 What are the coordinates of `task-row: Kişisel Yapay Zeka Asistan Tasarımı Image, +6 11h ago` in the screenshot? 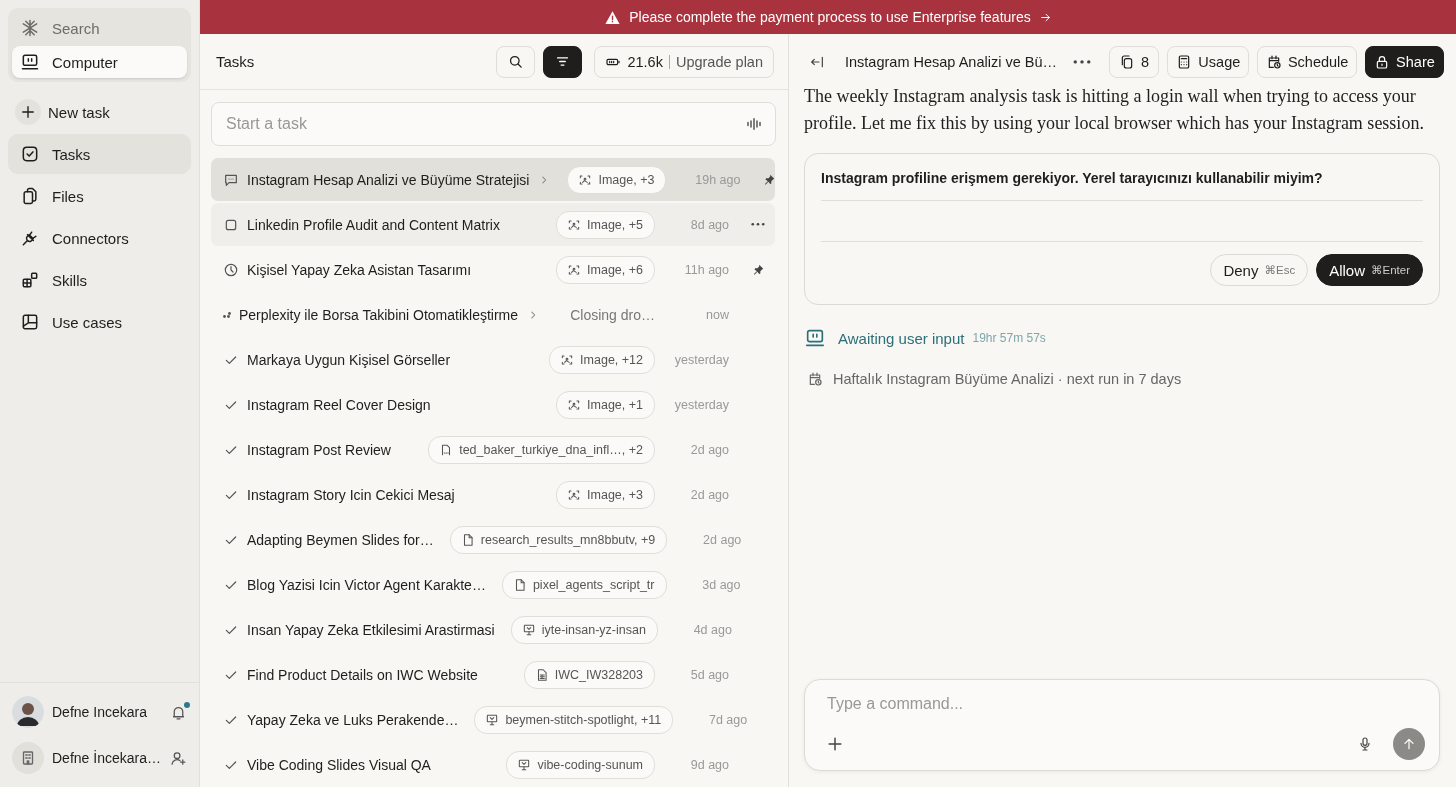 It's located at (493, 269).